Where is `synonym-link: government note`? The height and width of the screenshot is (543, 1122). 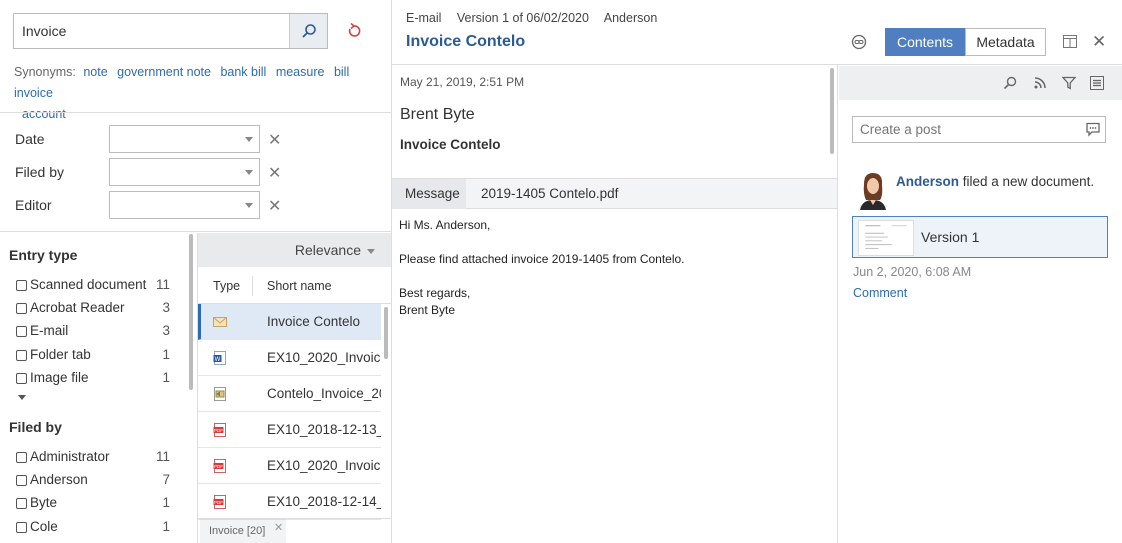
synonym-link: government note is located at coordinates (164, 72).